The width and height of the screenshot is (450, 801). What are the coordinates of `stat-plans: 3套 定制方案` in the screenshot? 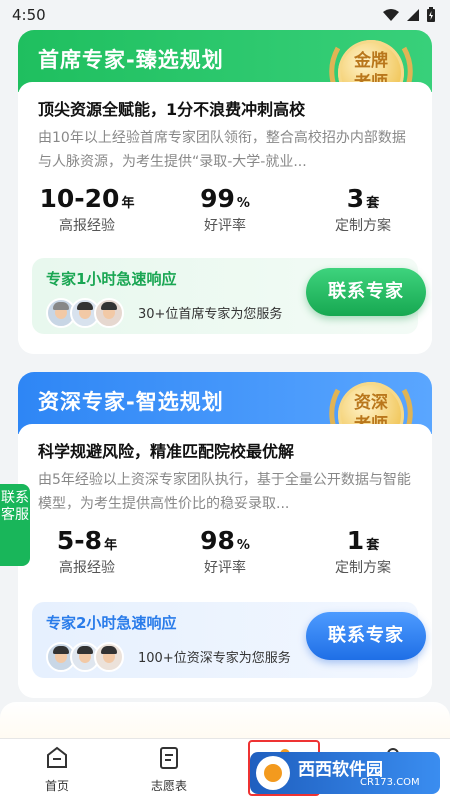 It's located at (363, 209).